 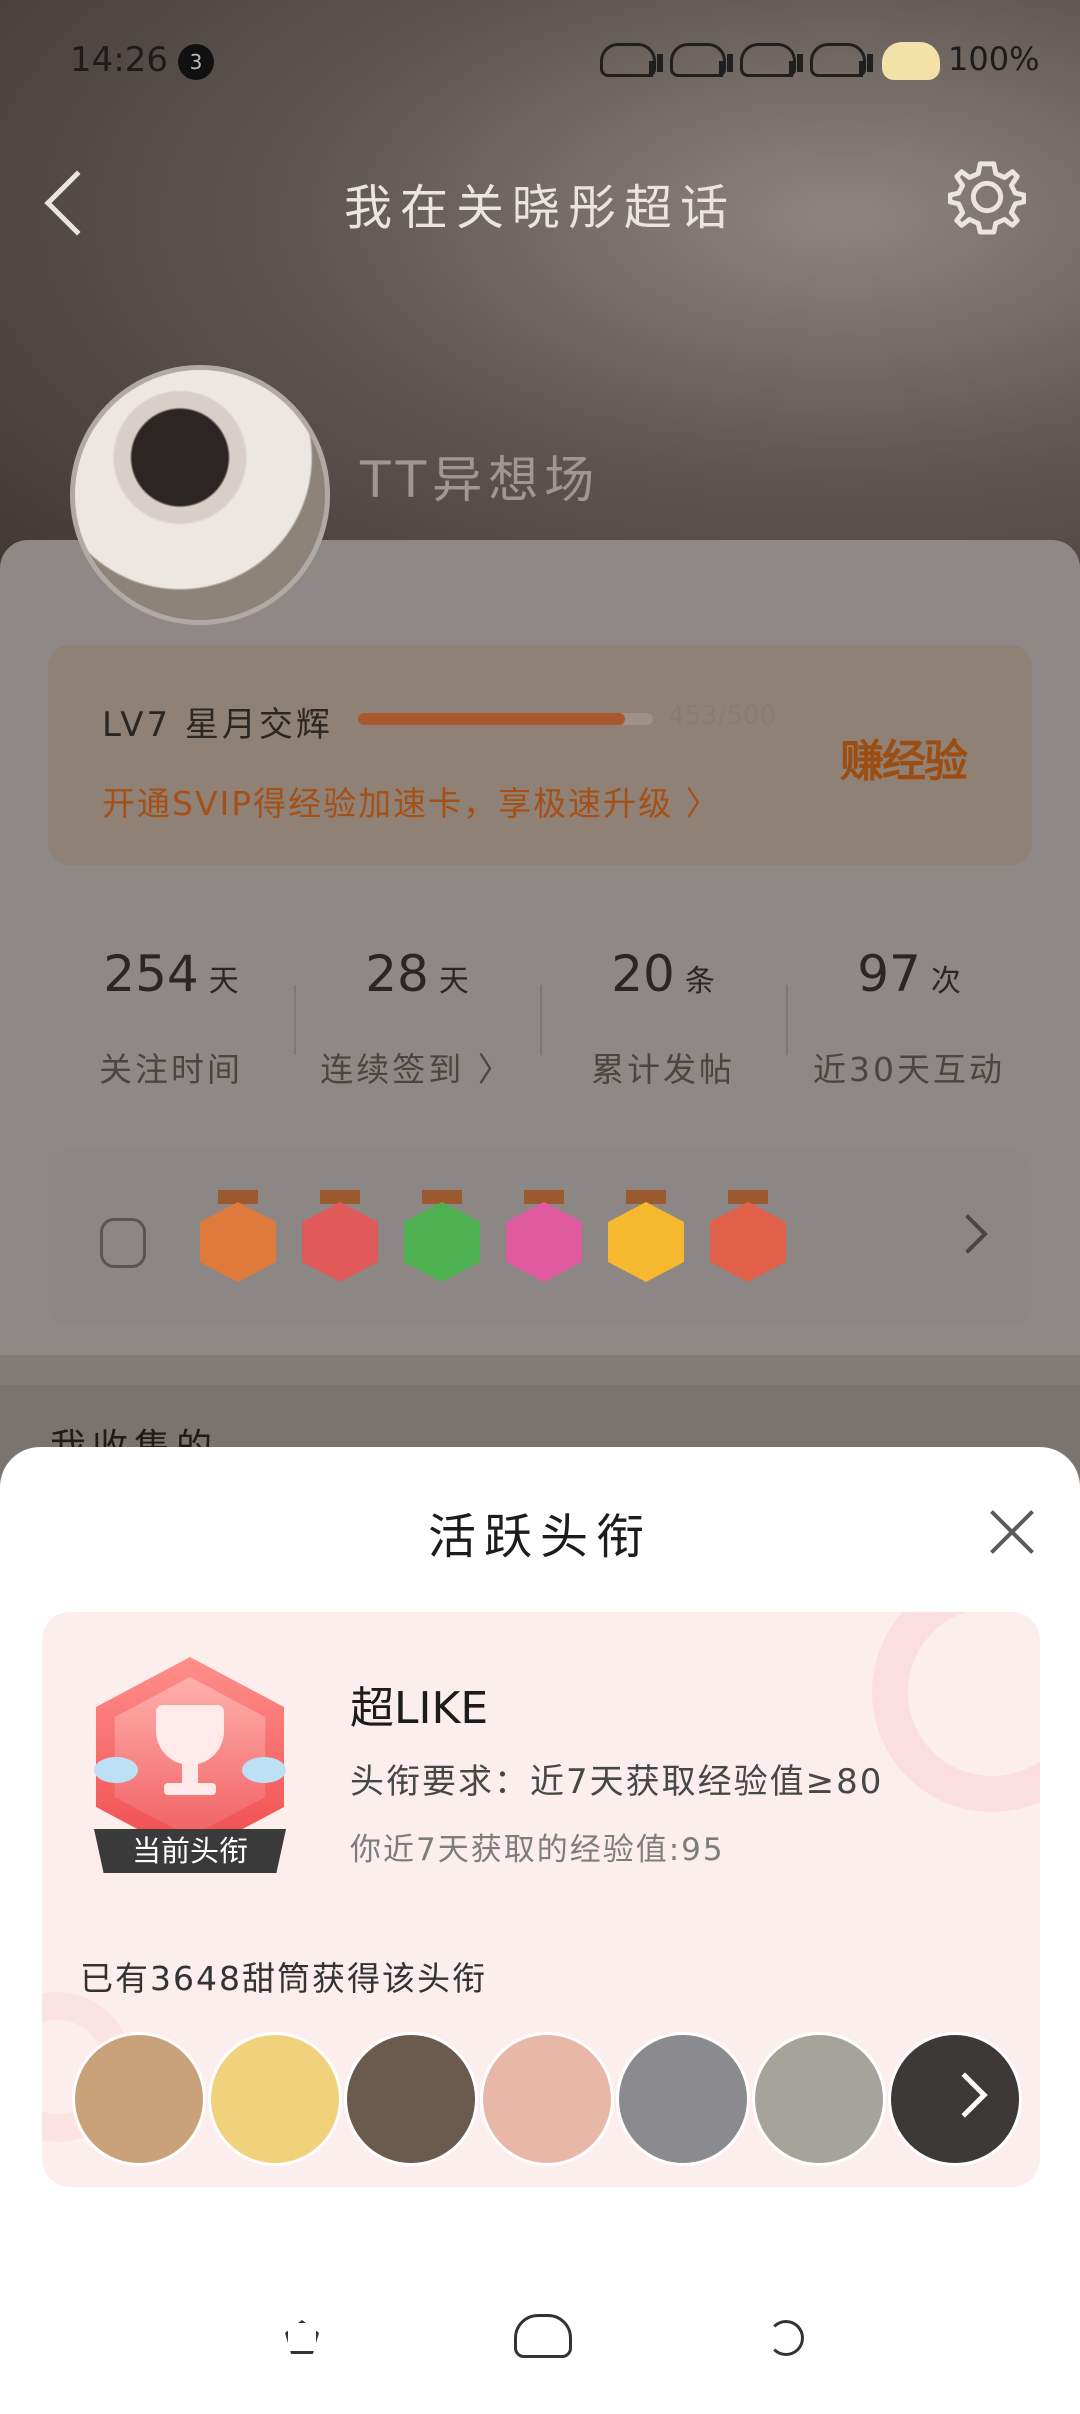 I want to click on wing-left, so click(x=116, y=1770).